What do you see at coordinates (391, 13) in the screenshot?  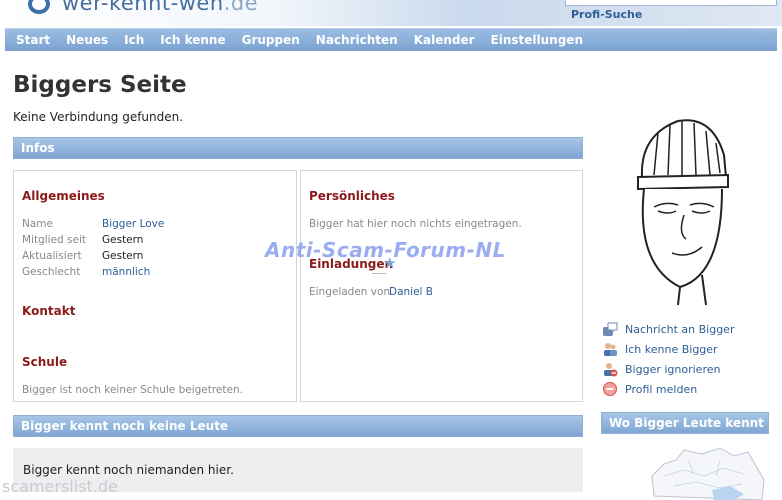 I see `site-header: wer-kennt-wen.de Profi-Suche` at bounding box center [391, 13].